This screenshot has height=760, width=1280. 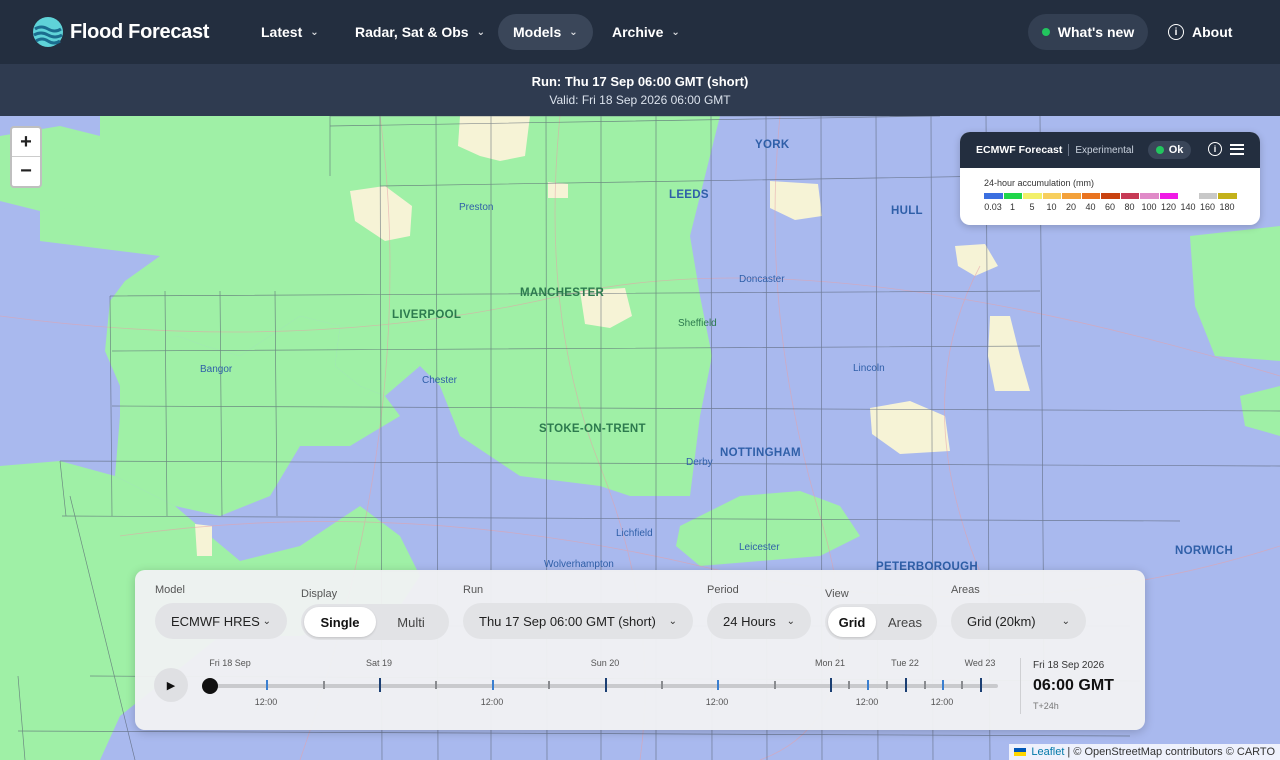 I want to click on timeline-day-label: Tue 22, so click(x=905, y=663).